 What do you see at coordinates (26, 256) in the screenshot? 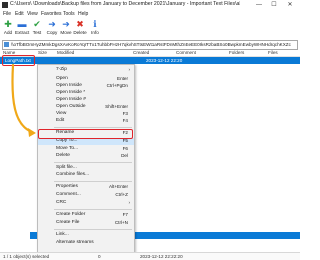
I see `status-selection: 1 / 1 object(s) selected` at bounding box center [26, 256].